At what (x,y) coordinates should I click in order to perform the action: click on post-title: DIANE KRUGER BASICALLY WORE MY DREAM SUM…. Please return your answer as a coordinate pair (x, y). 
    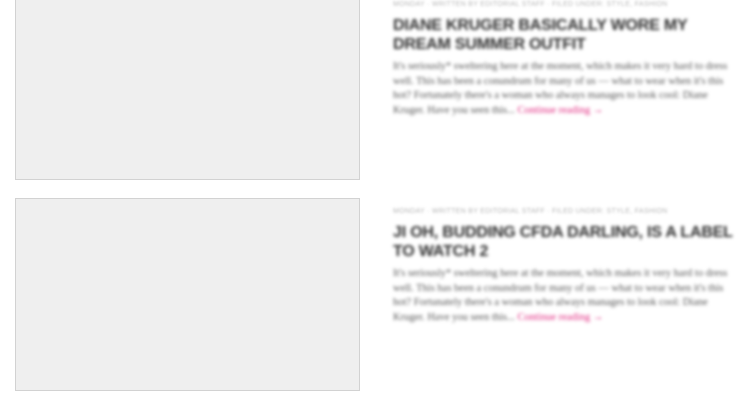
    Looking at the image, I should click on (563, 35).